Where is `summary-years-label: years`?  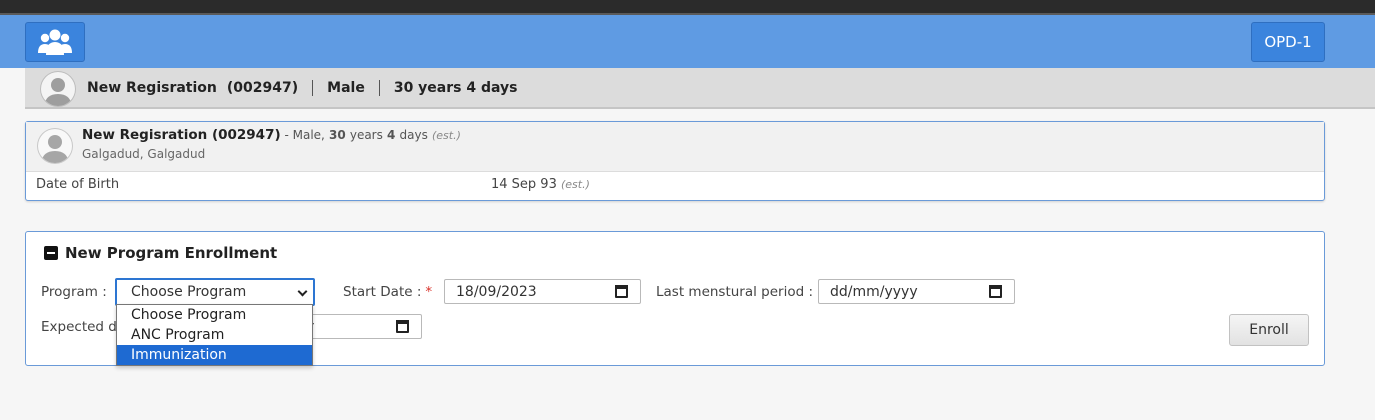 summary-years-label: years is located at coordinates (366, 135).